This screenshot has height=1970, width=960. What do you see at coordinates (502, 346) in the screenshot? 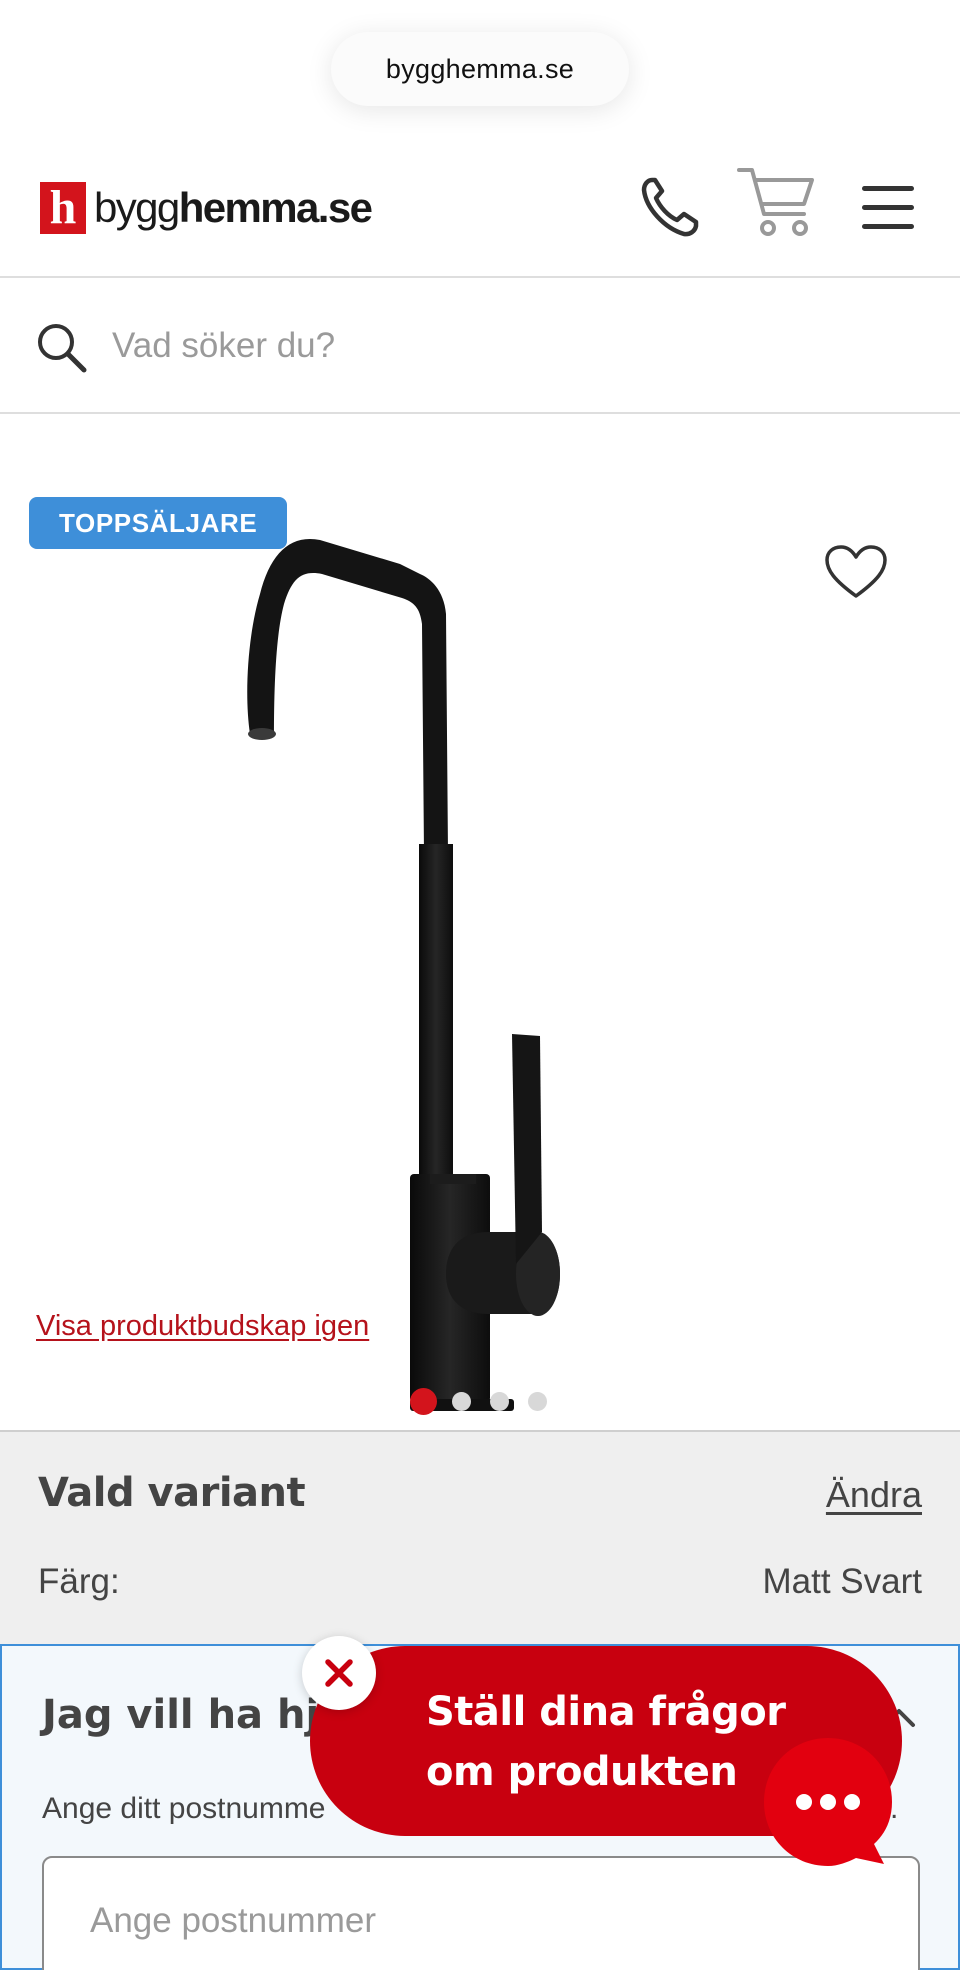
I see `search-input` at bounding box center [502, 346].